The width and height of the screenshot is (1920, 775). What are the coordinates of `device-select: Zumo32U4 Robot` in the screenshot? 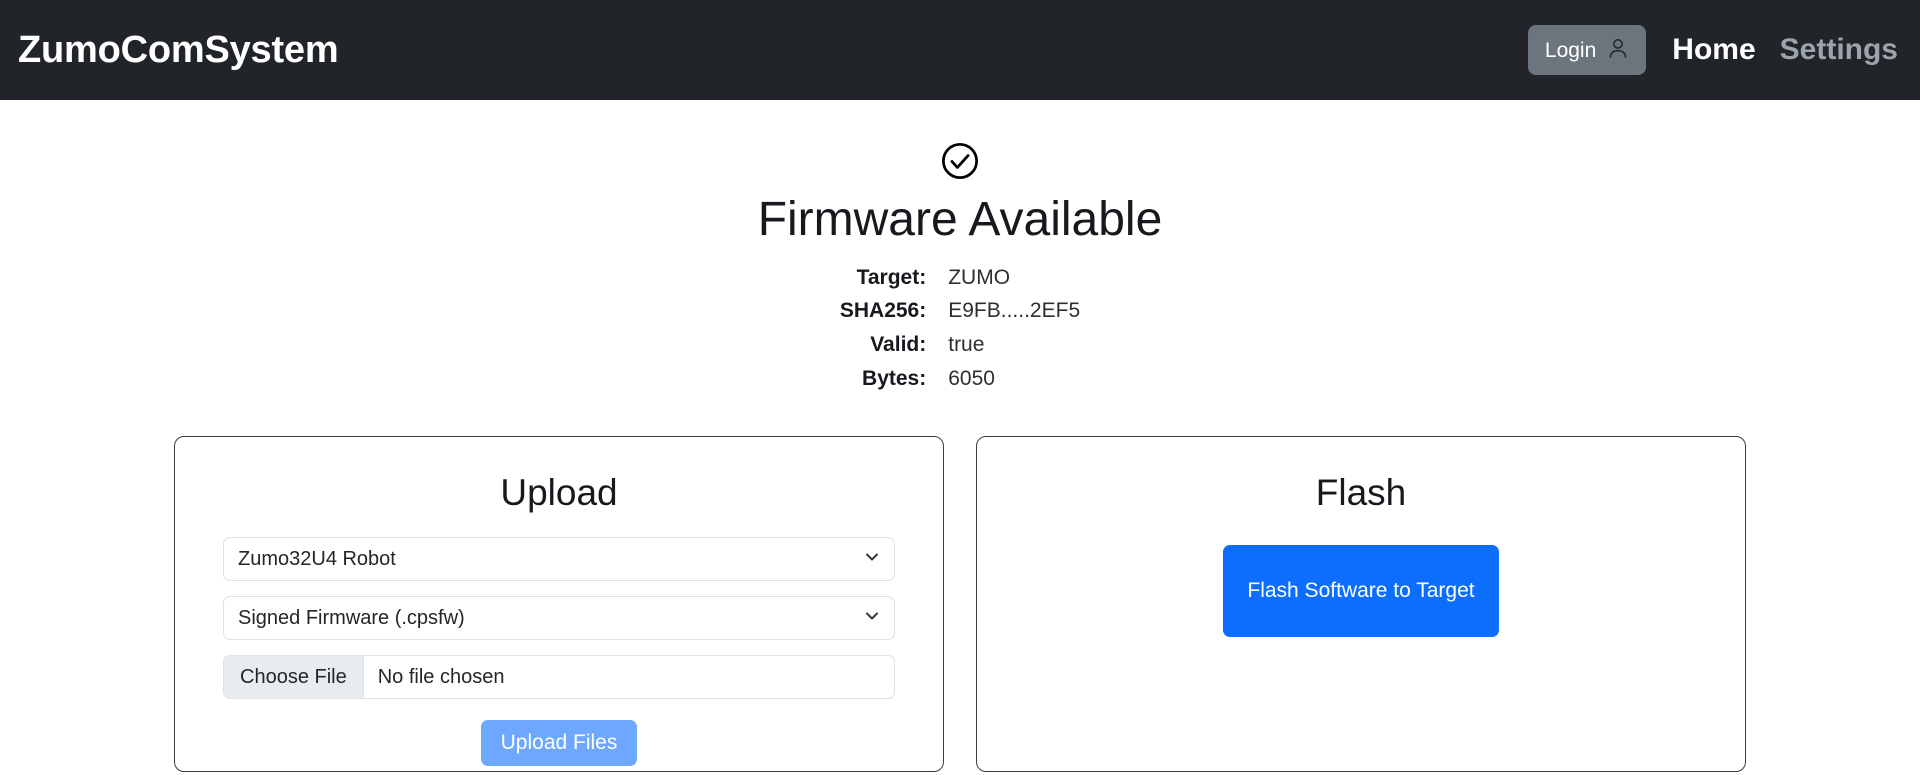 It's located at (559, 559).